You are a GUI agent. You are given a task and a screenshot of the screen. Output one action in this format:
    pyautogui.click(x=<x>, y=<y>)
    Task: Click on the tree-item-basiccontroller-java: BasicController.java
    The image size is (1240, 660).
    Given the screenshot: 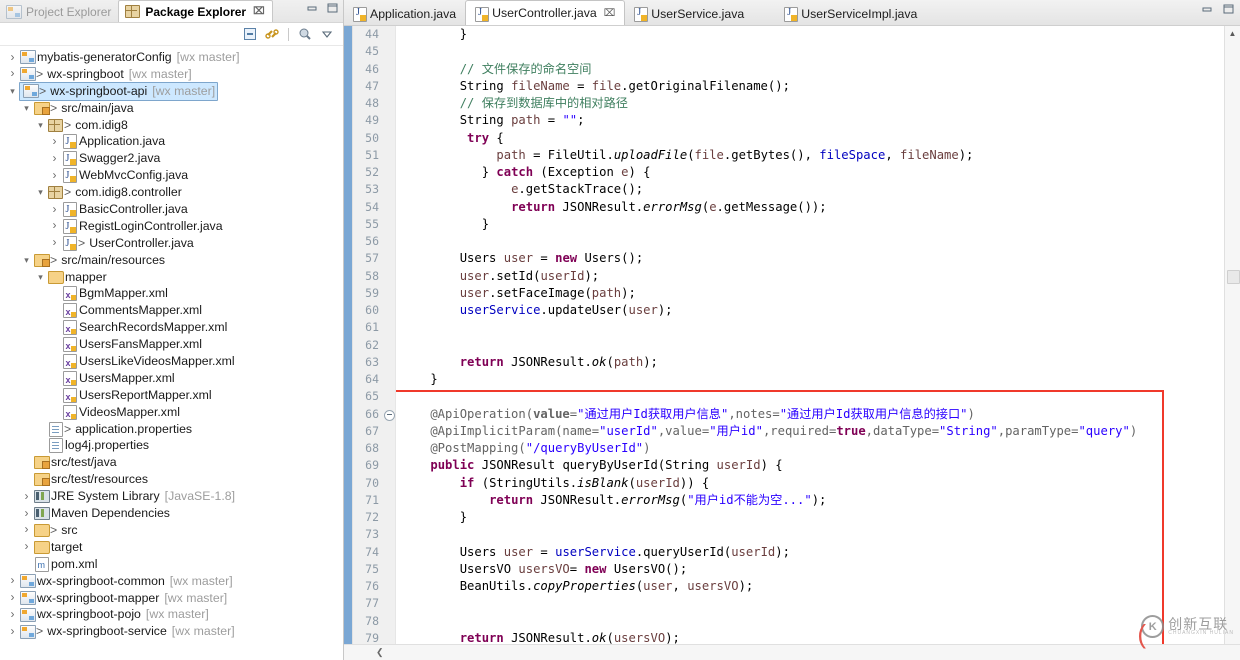 What is the action you would take?
    pyautogui.click(x=171, y=209)
    